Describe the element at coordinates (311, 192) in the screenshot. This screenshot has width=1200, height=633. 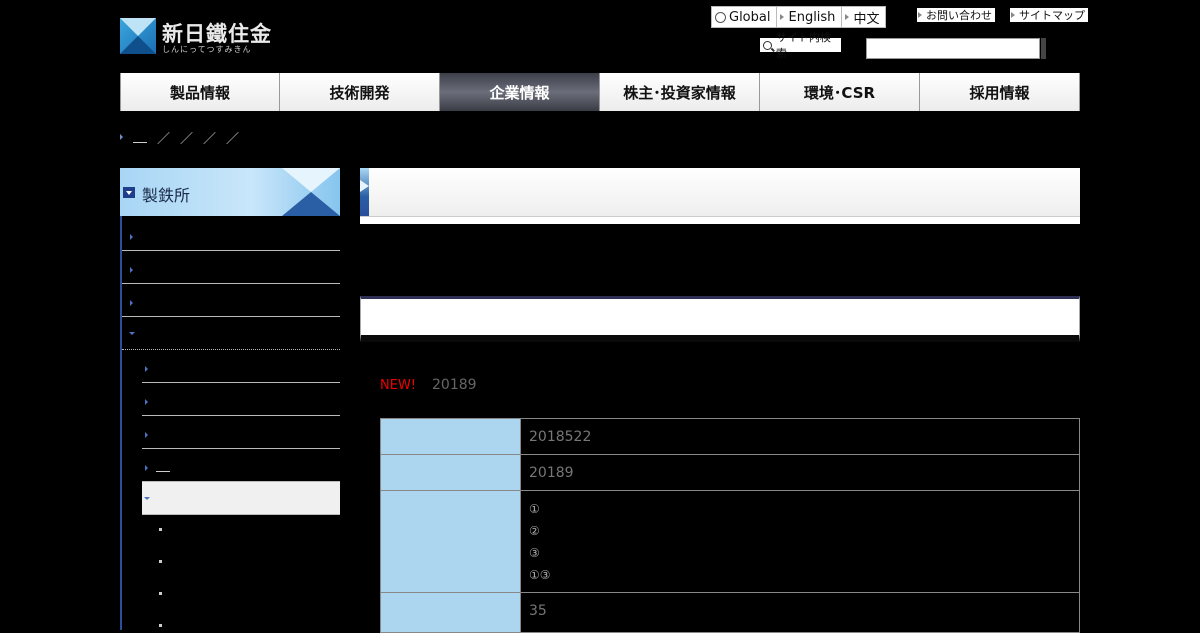
I see `heading-decoration` at that location.